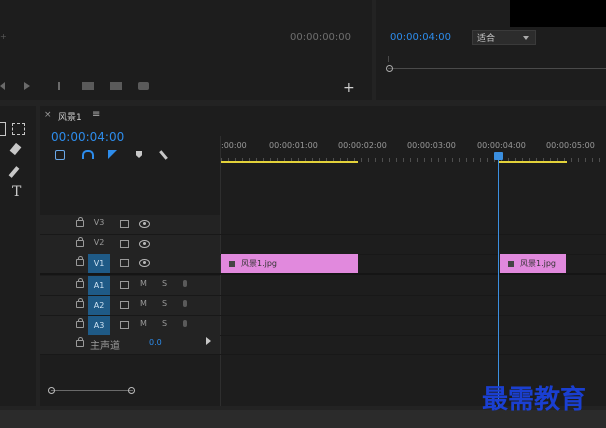  What do you see at coordinates (498, 156) in the screenshot?
I see `playhead-handle` at bounding box center [498, 156].